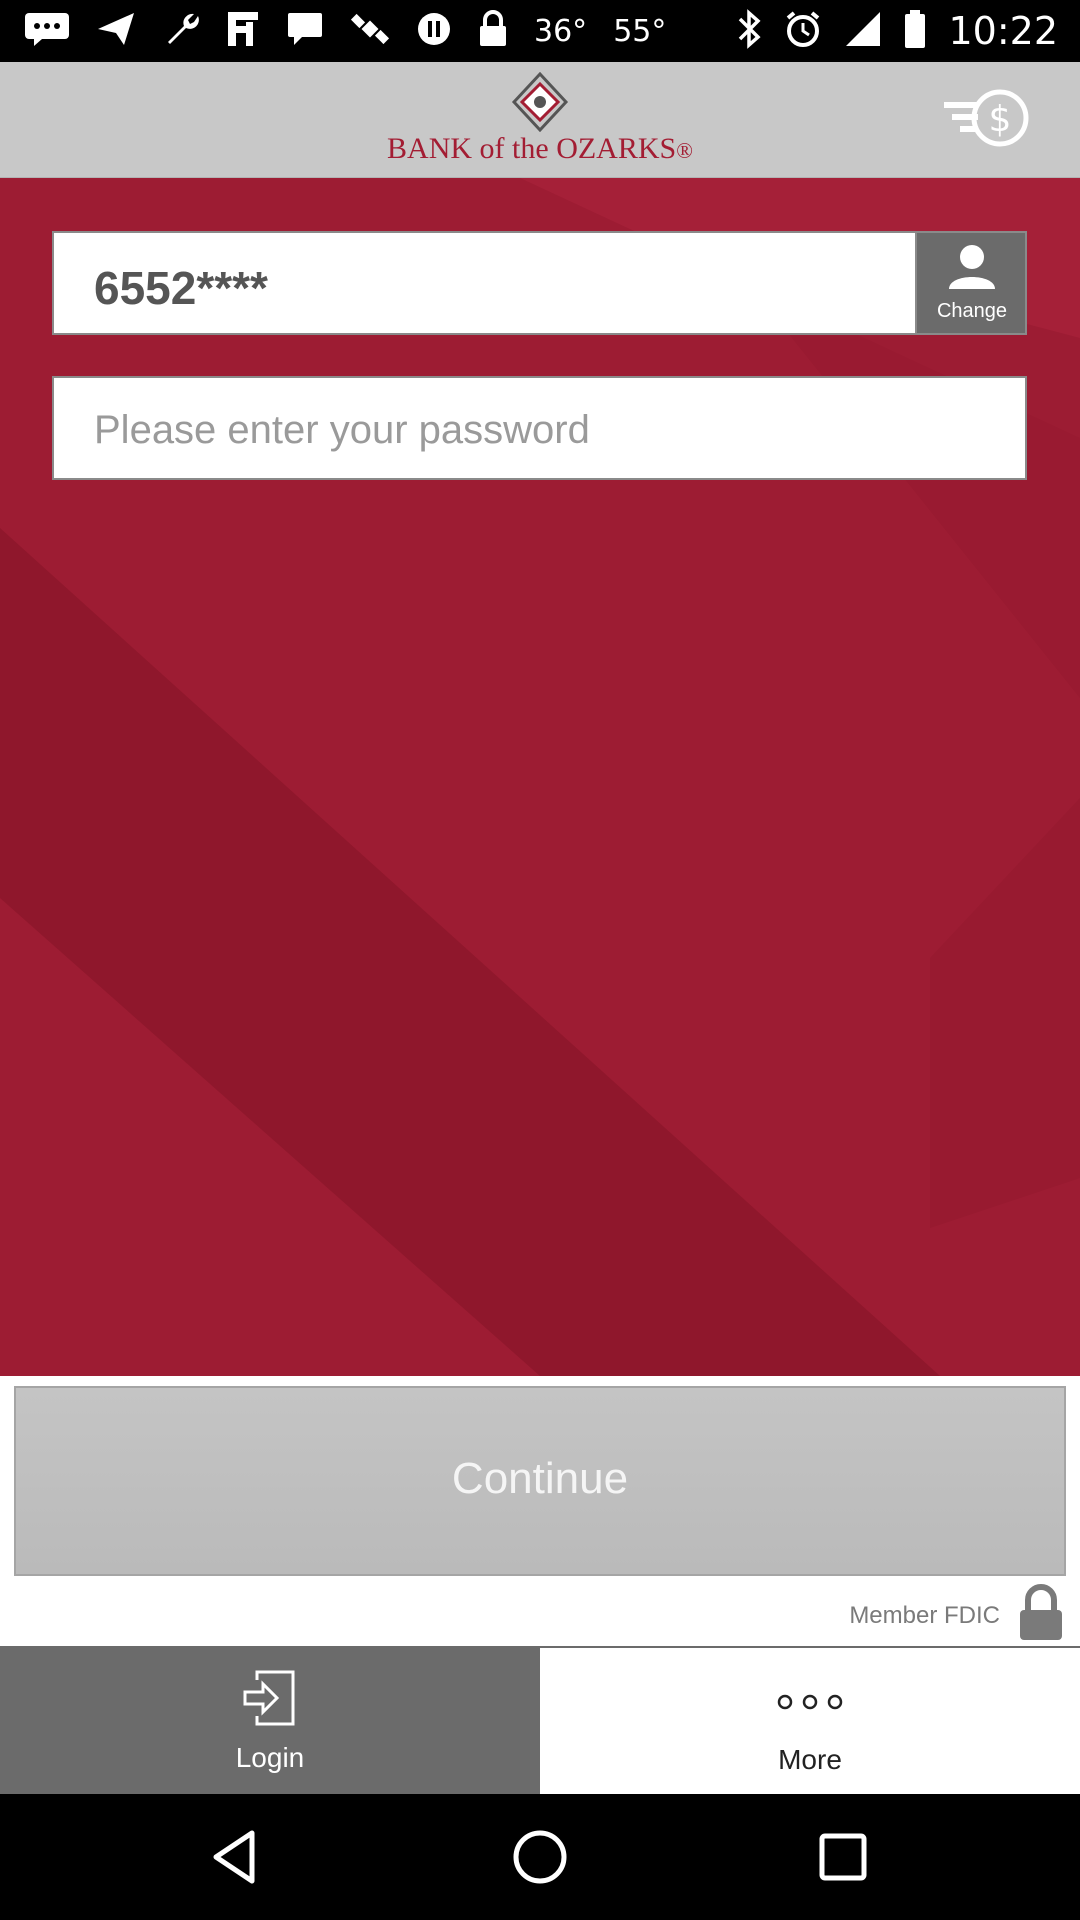  Describe the element at coordinates (1003, 31) in the screenshot. I see `clock: 10:22` at that location.